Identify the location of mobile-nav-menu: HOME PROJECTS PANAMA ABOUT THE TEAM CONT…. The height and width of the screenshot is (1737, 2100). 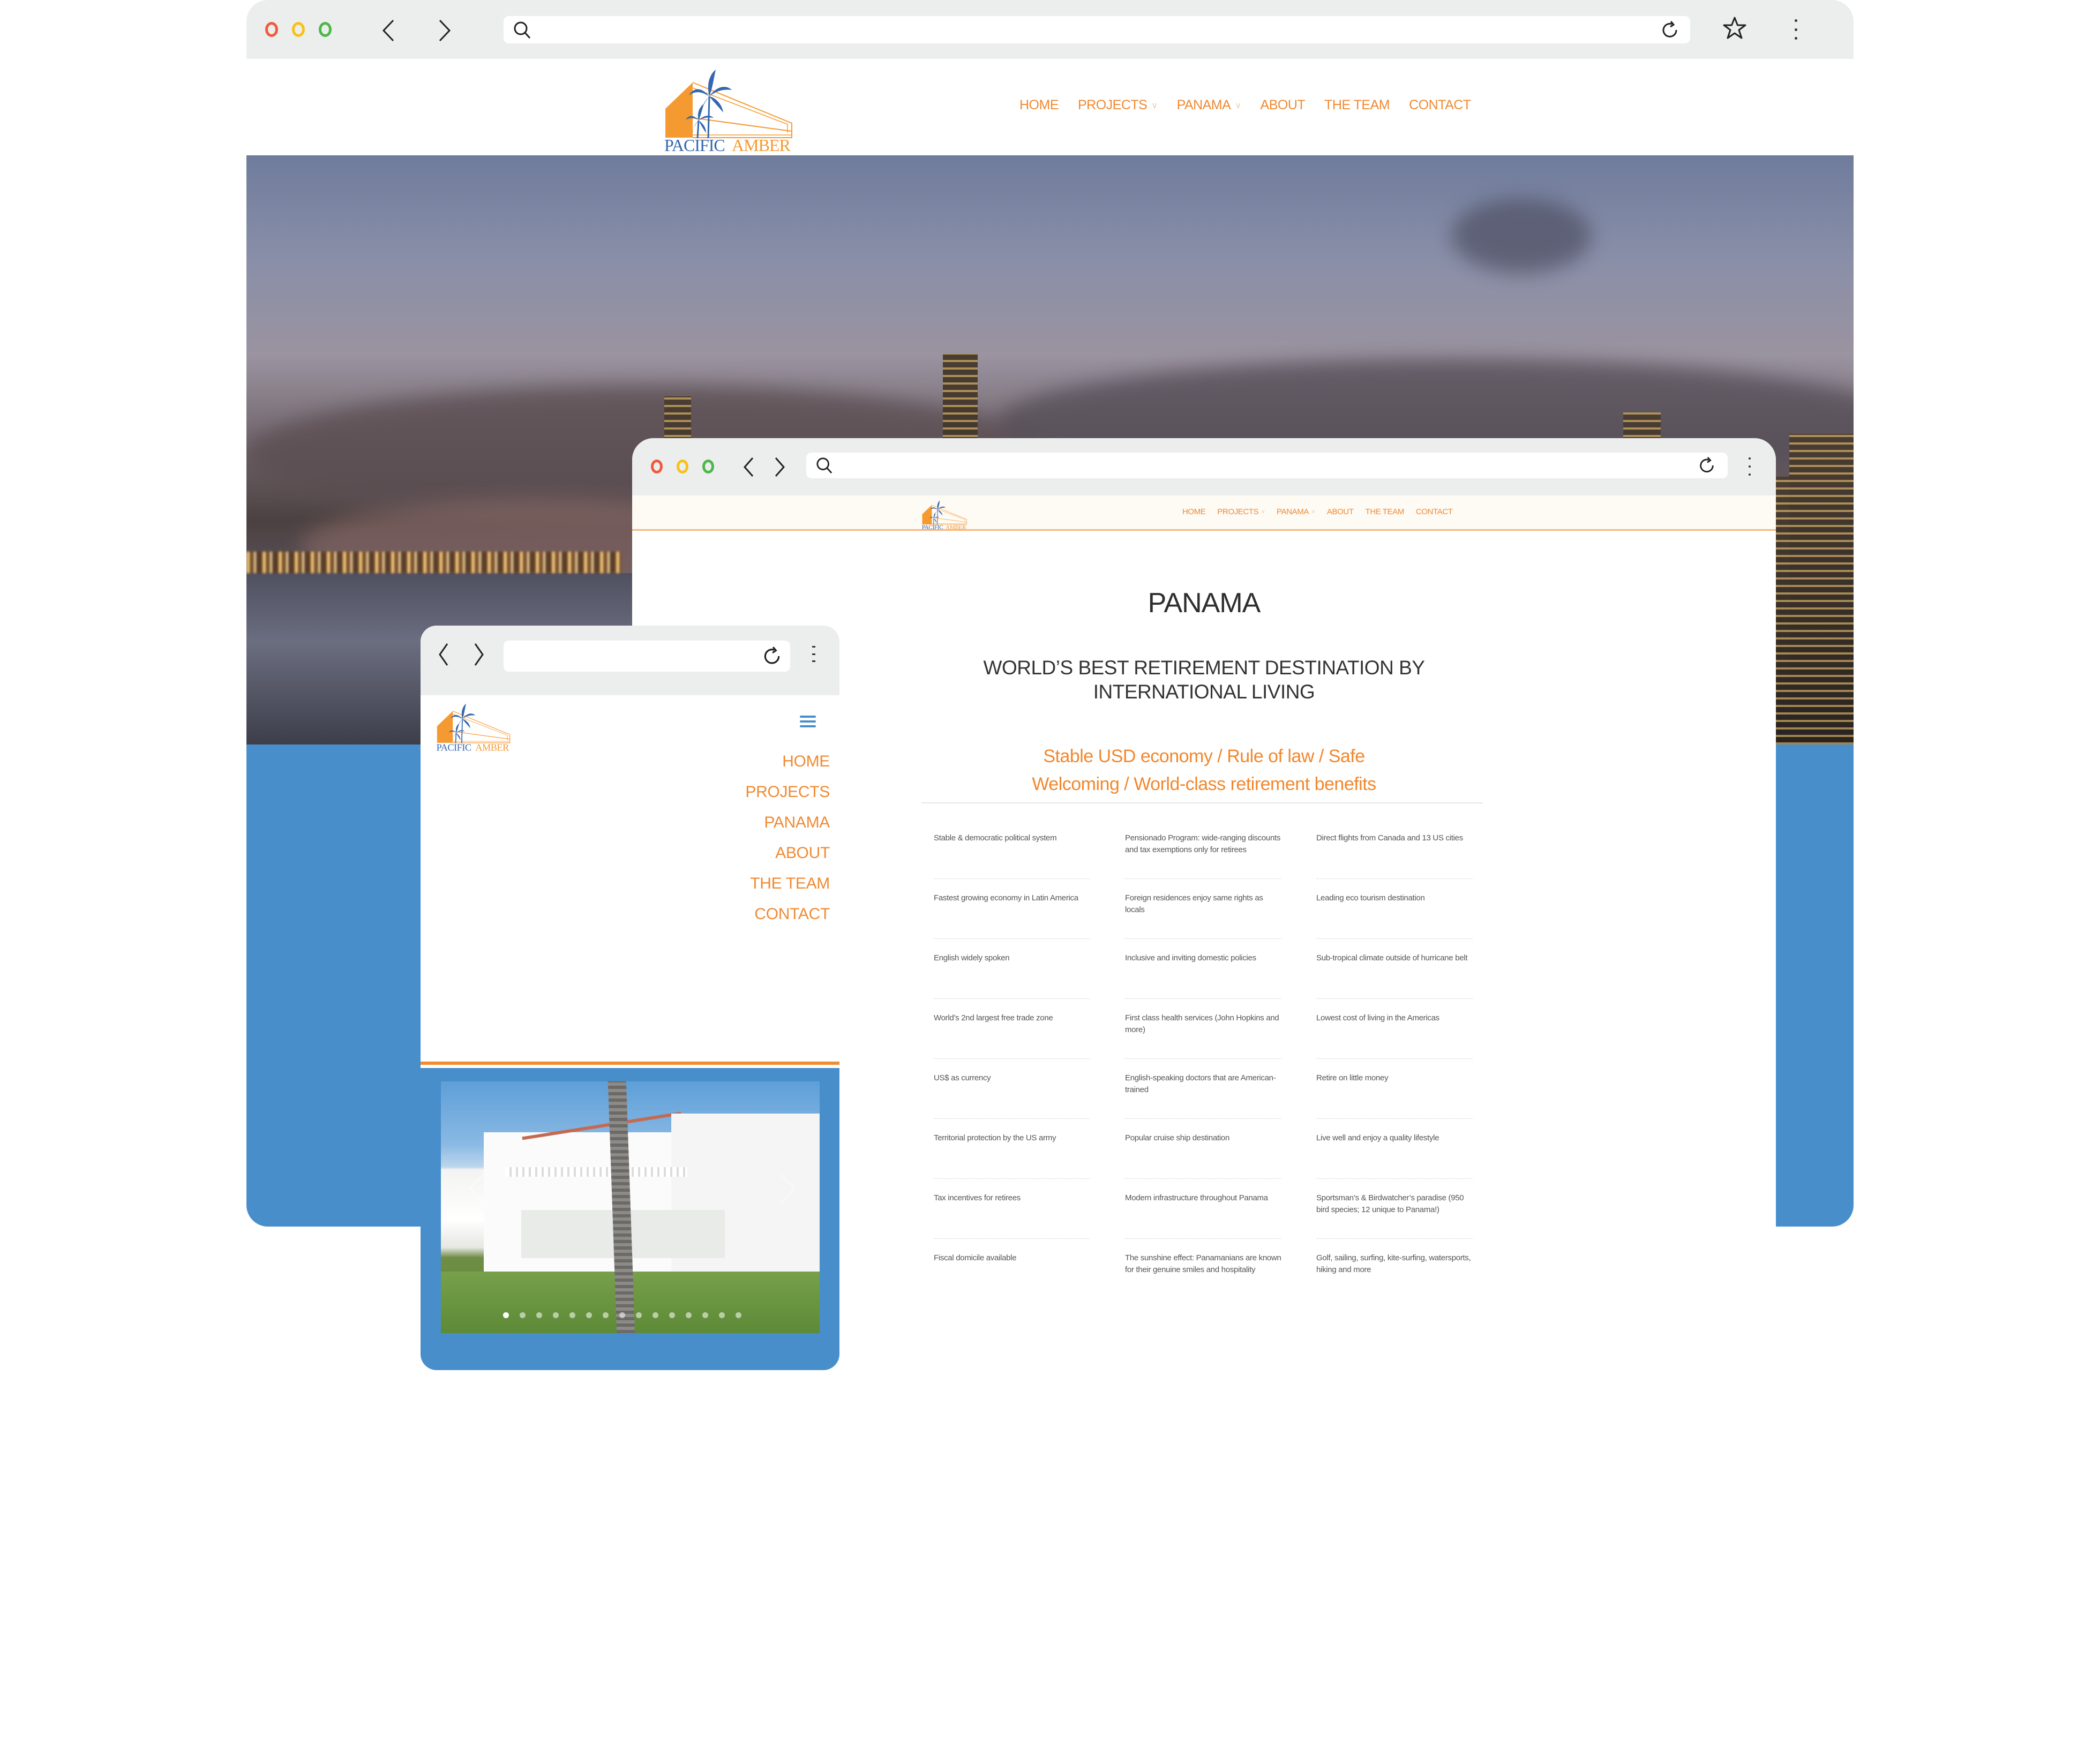
(787, 837).